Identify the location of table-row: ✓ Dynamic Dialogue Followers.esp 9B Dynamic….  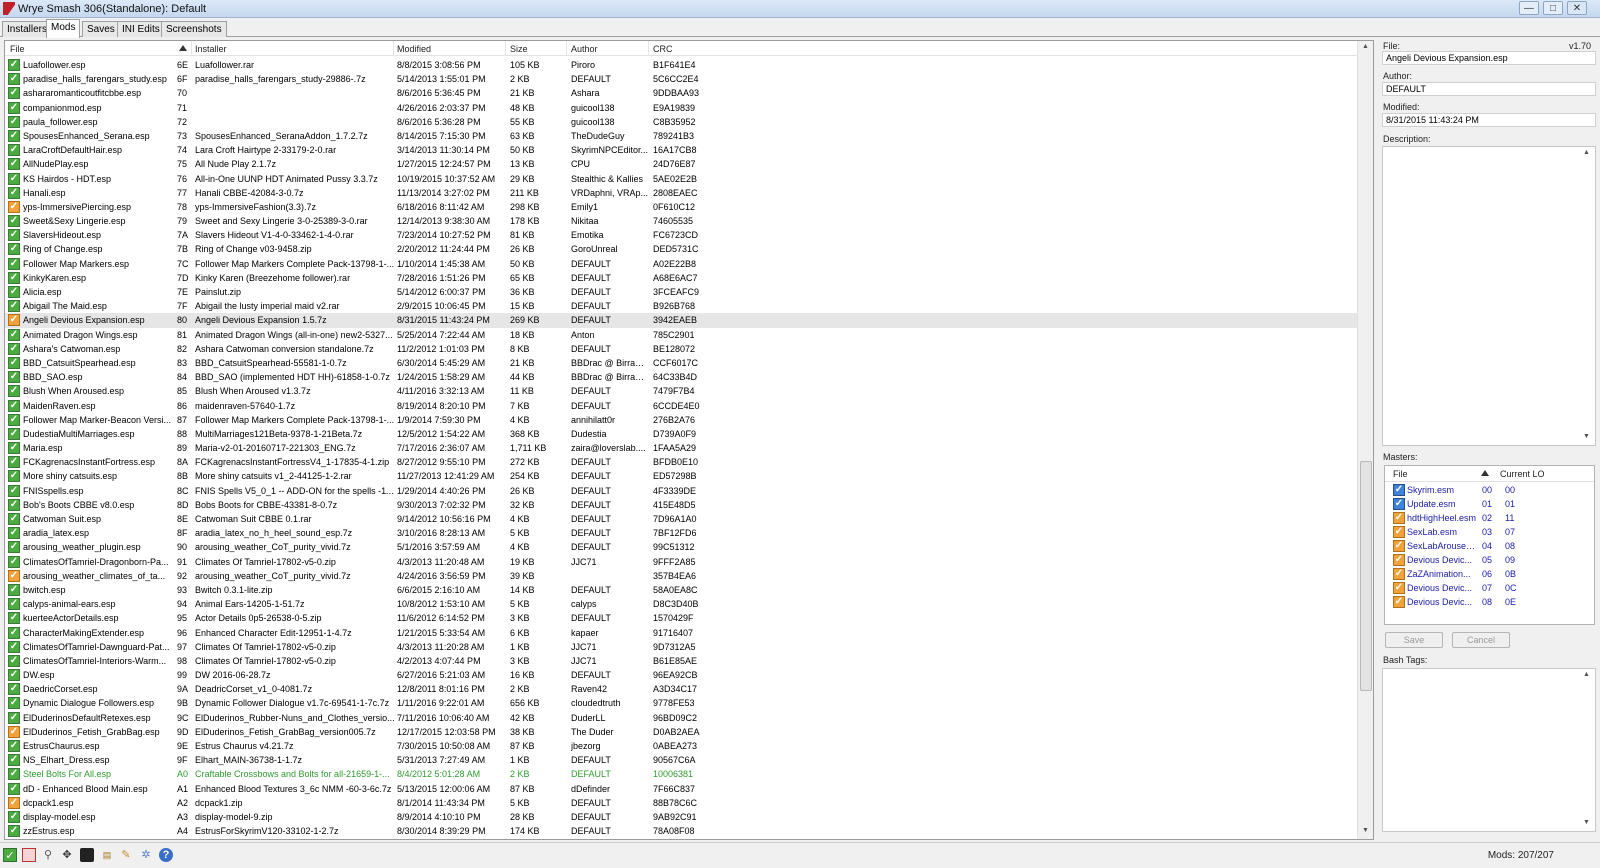
(681, 703).